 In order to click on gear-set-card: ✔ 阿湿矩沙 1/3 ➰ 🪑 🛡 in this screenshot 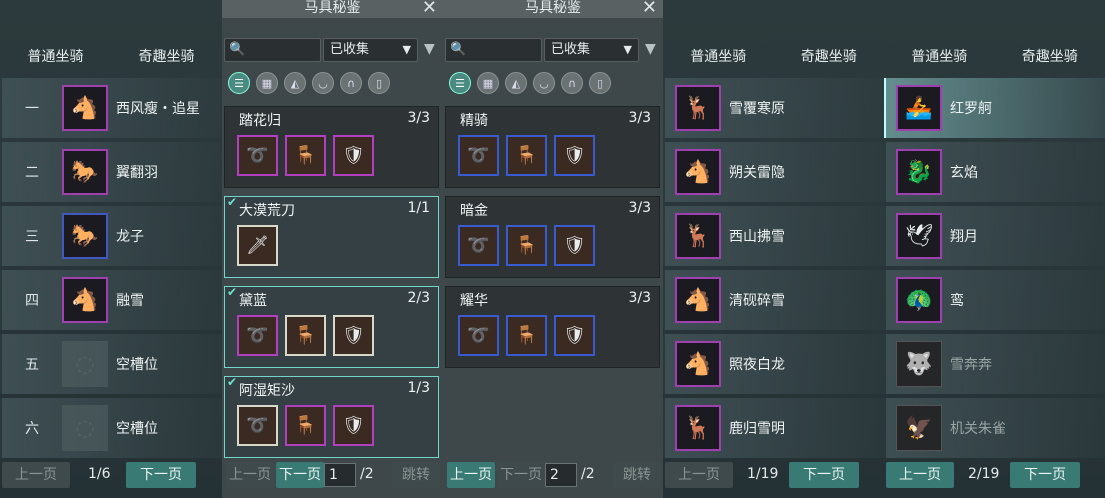, I will do `click(331, 416)`.